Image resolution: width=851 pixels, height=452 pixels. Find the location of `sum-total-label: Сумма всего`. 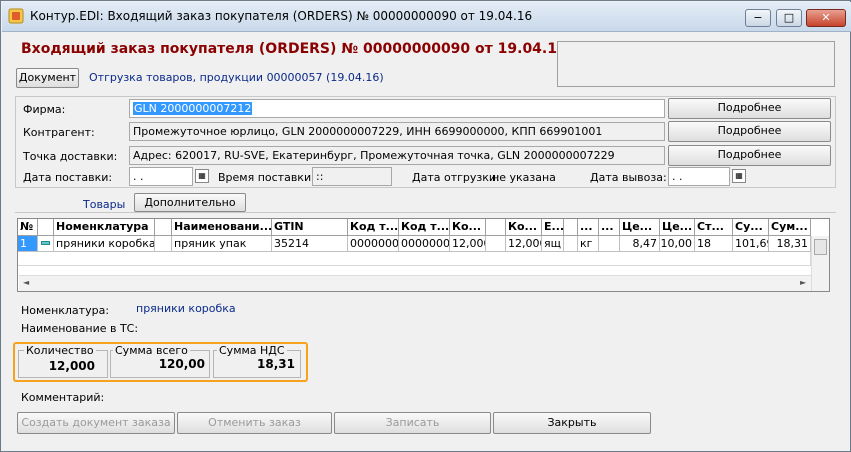

sum-total-label: Сумма всего is located at coordinates (151, 350).